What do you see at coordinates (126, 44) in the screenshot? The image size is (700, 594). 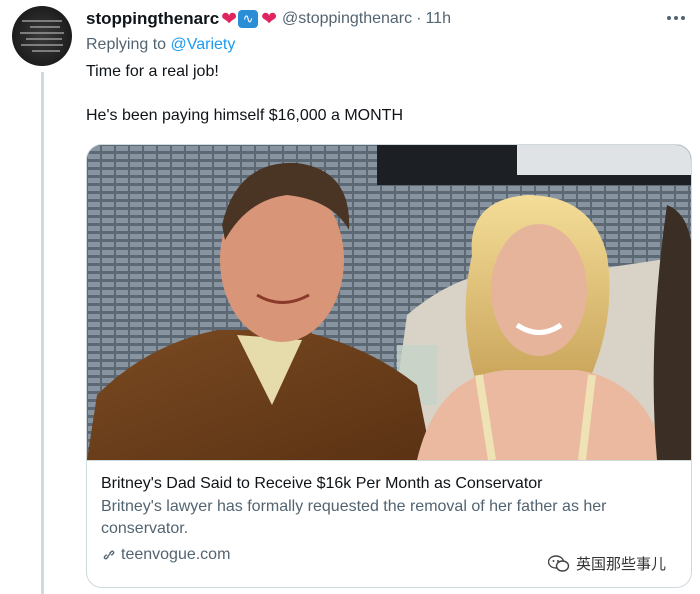 I see `reply-prefix: Replying to` at bounding box center [126, 44].